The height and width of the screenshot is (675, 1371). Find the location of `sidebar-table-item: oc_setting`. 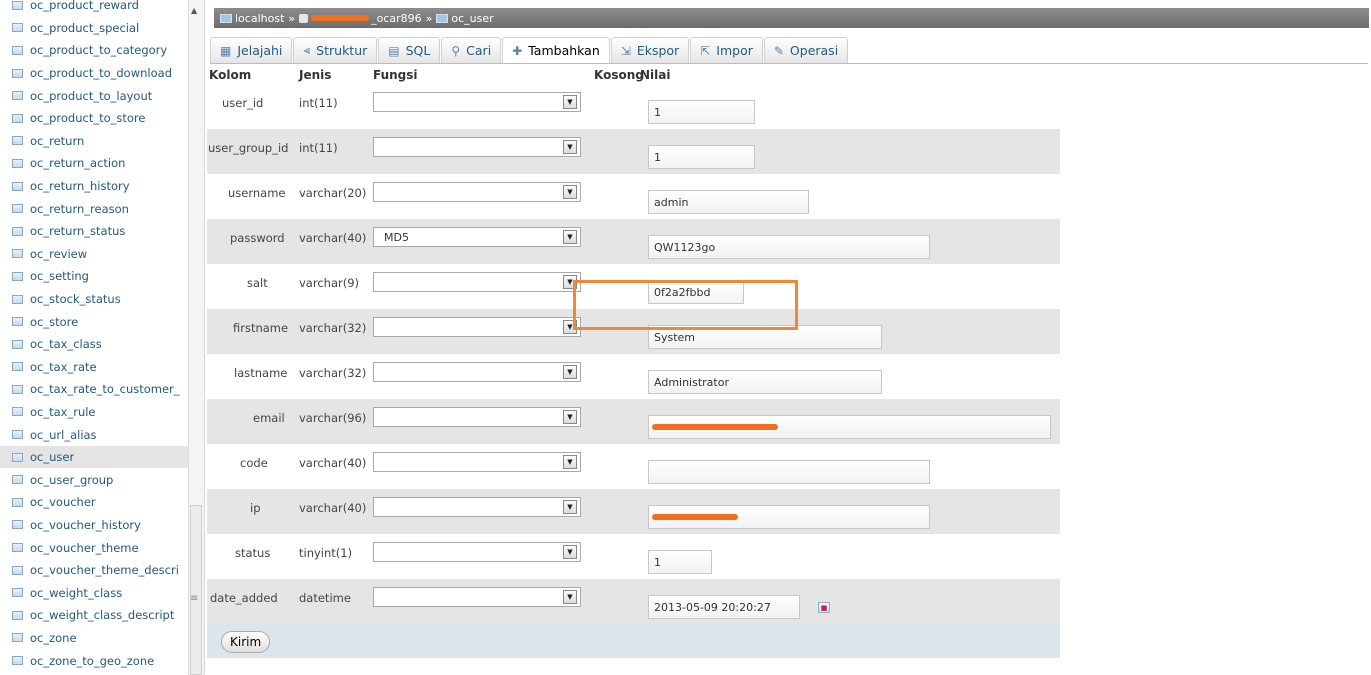

sidebar-table-item: oc_setting is located at coordinates (95, 276).